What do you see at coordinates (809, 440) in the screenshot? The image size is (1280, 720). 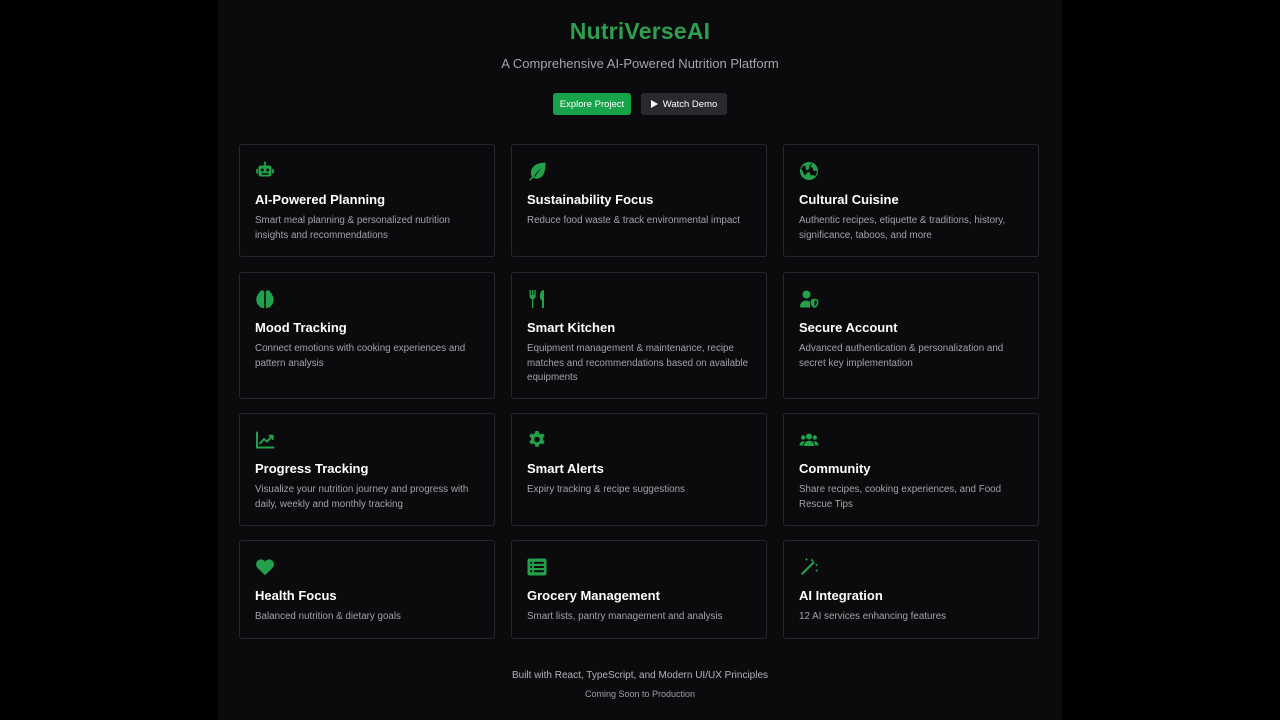 I see `users-icon` at bounding box center [809, 440].